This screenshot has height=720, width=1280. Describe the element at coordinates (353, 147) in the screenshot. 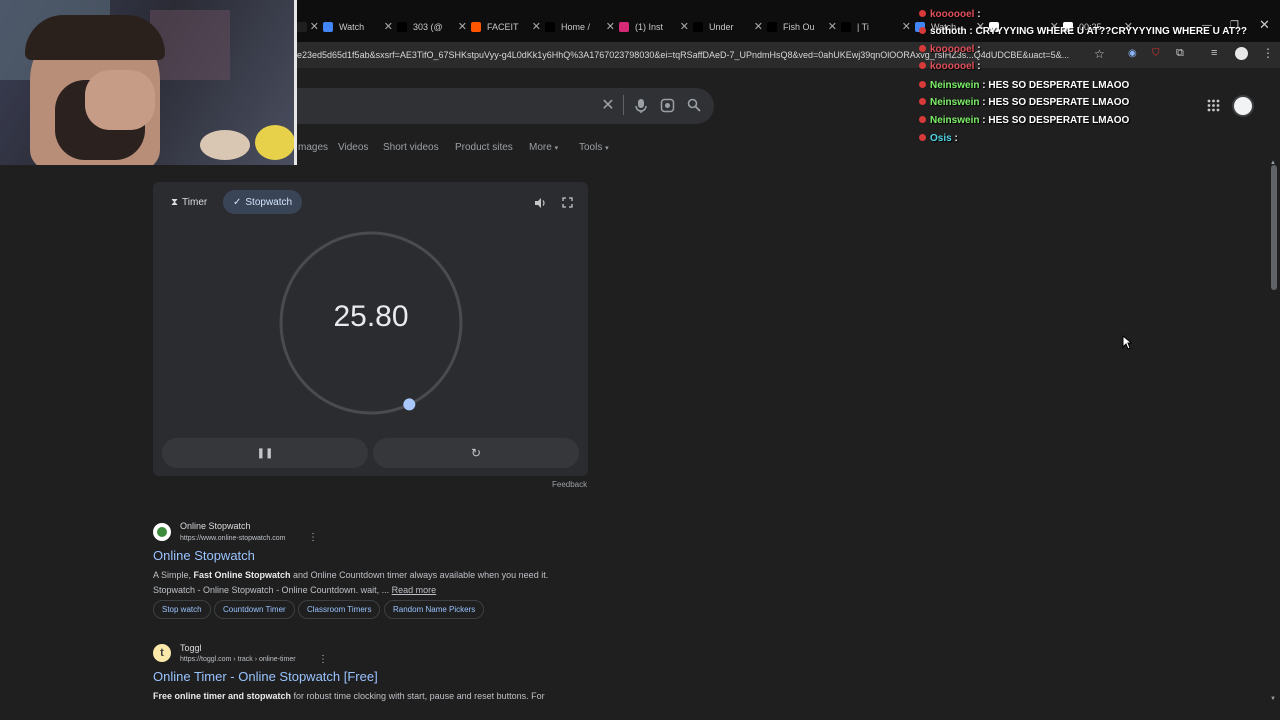

I see `tab-videos: Videos` at that location.